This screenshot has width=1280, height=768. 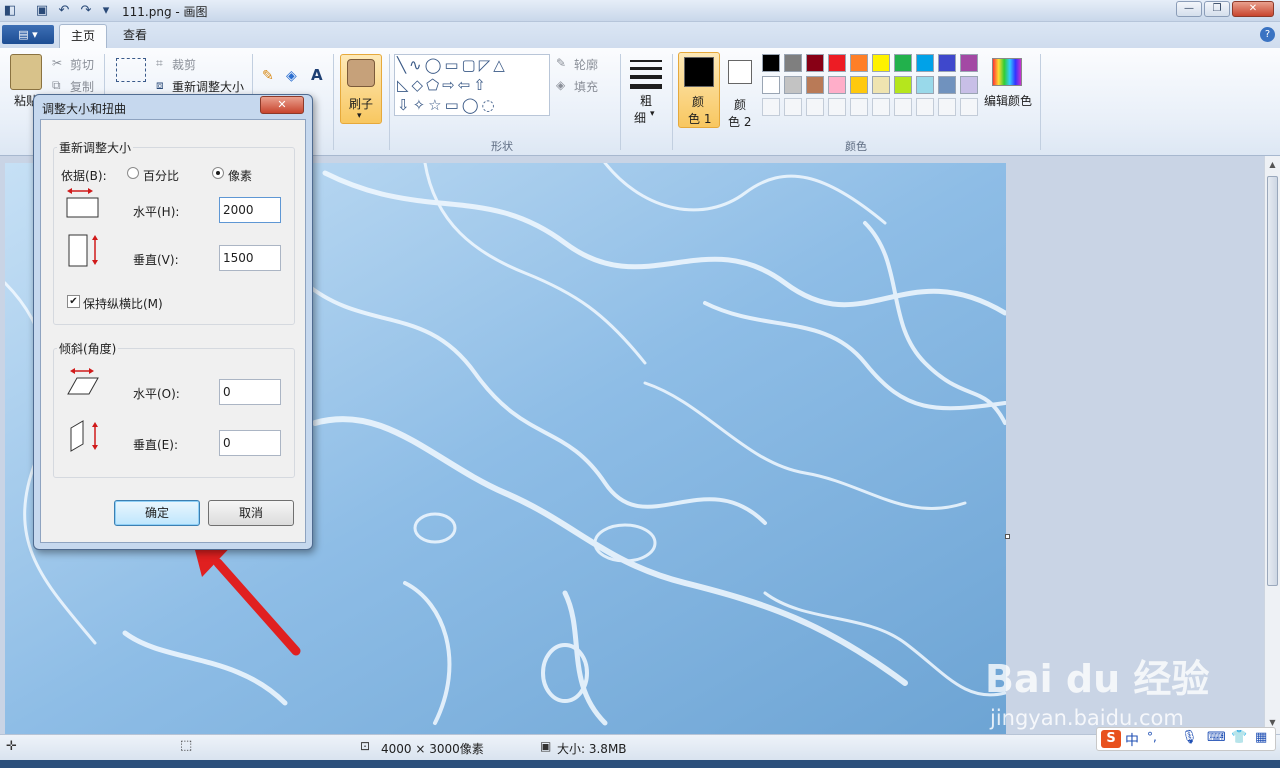 What do you see at coordinates (268, 76) in the screenshot?
I see `pencil-icon: ✎` at bounding box center [268, 76].